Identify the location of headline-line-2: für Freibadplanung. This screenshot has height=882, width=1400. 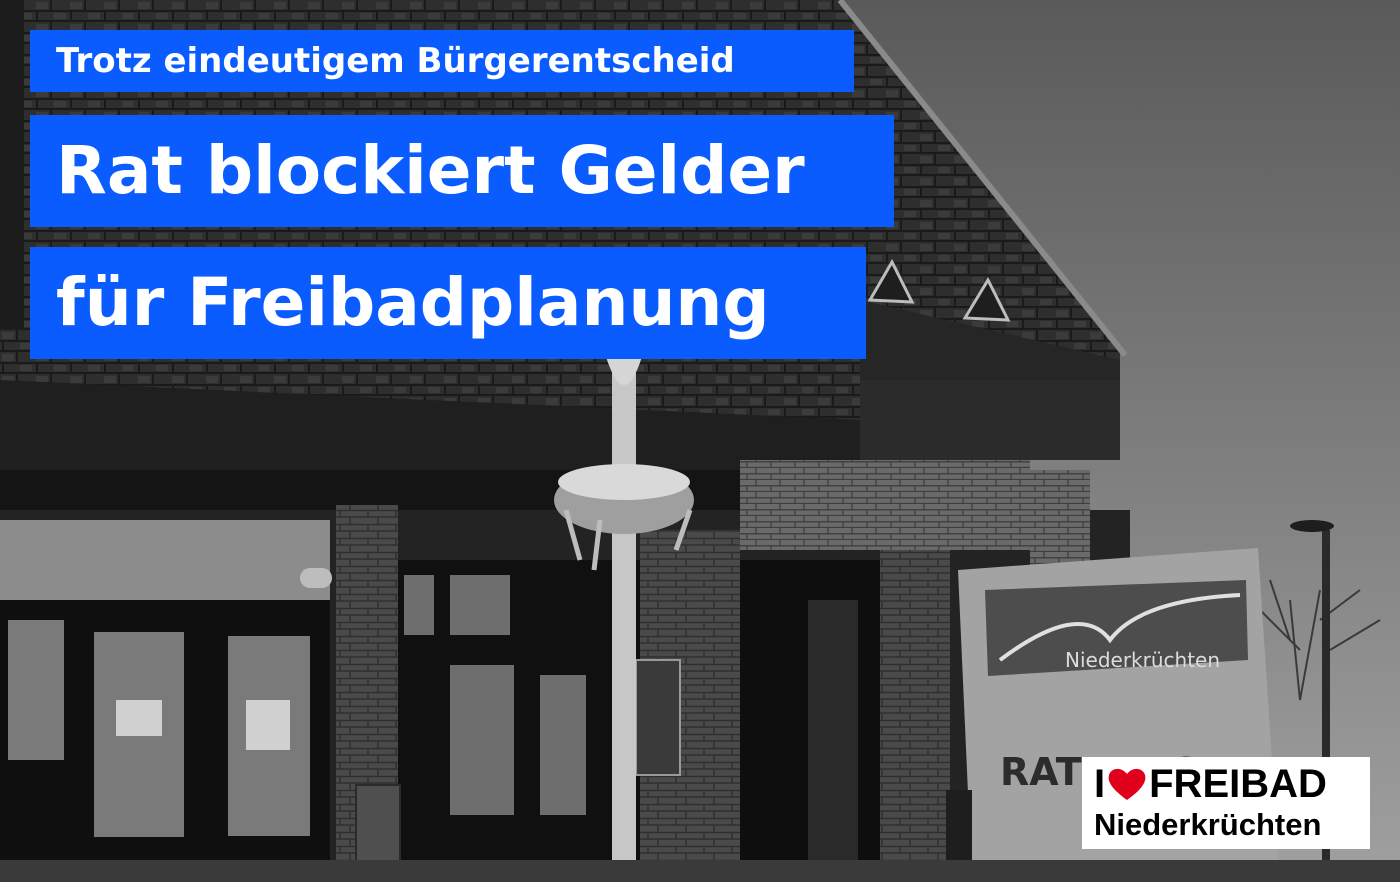
(448, 303).